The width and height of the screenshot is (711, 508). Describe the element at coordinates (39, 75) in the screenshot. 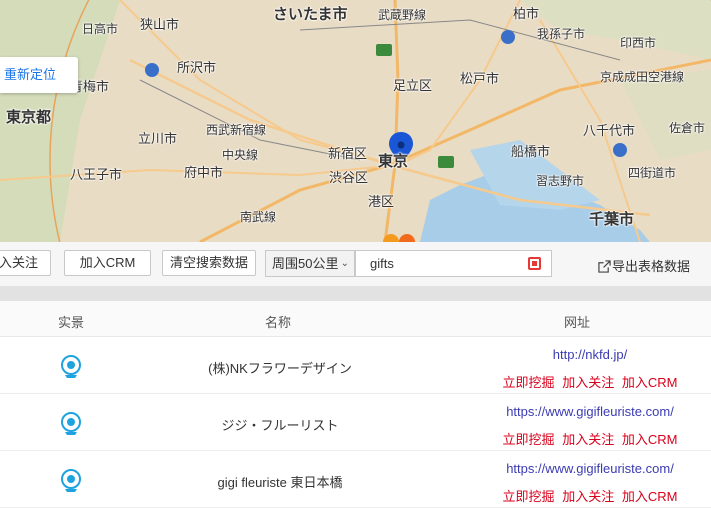

I see `relocate-button: 重新定位` at that location.